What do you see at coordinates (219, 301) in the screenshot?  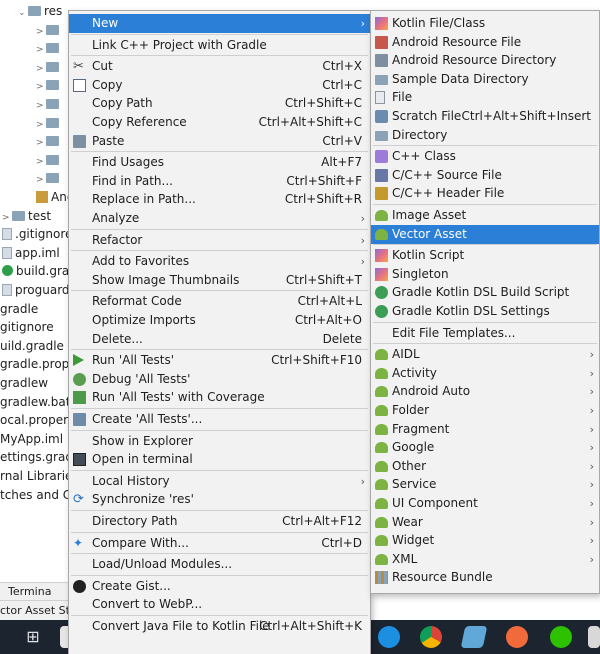 I see `menu-item-reformat-code: Reformat Code Ctrl+Alt+L` at bounding box center [219, 301].